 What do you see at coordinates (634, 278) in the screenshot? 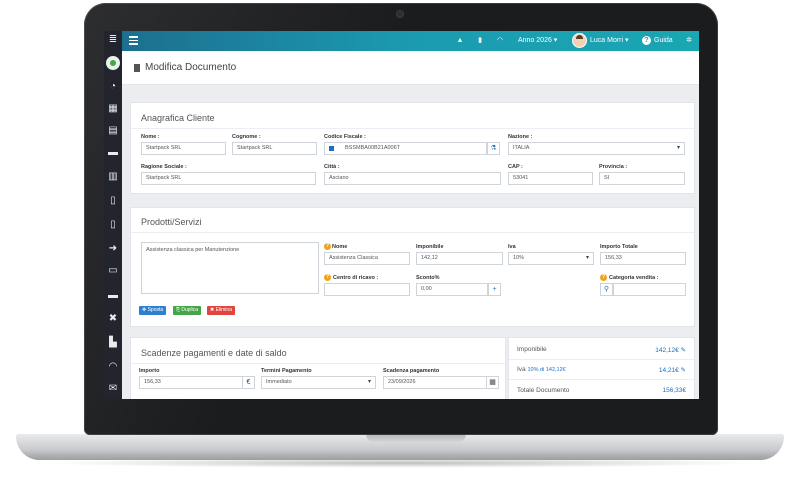
I see `categoria-label: Categoria vendita :` at bounding box center [634, 278].